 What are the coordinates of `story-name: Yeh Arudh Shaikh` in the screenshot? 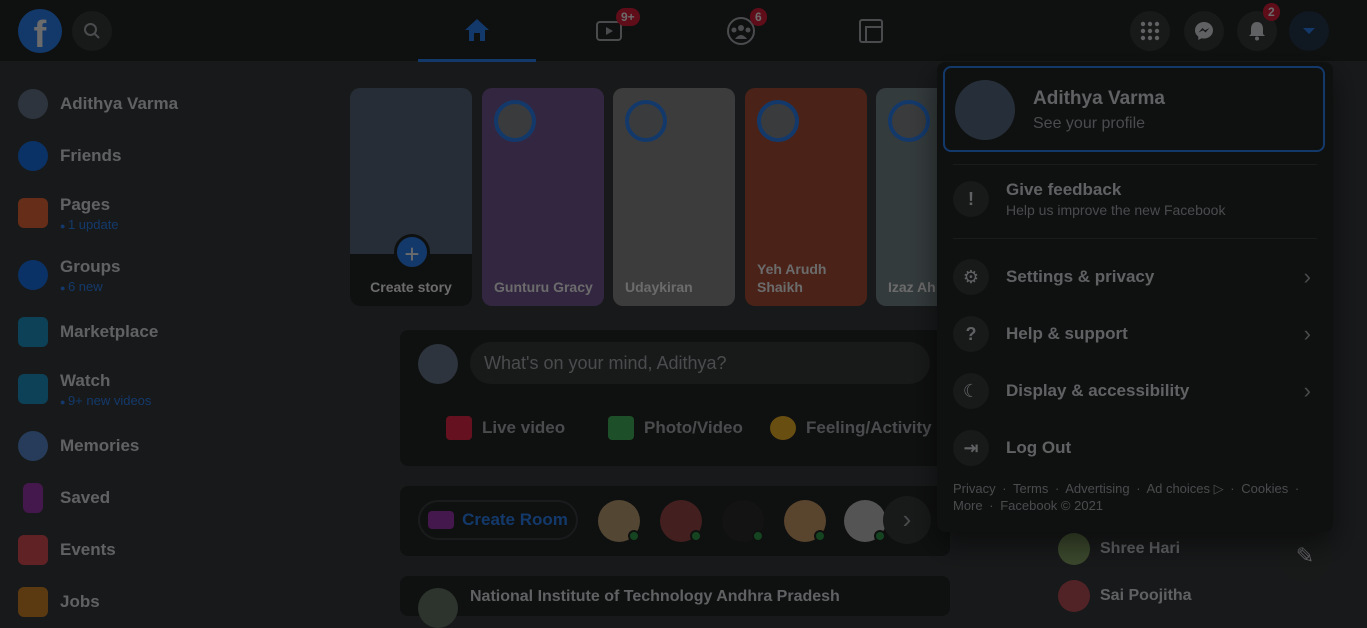 It's located at (808, 278).